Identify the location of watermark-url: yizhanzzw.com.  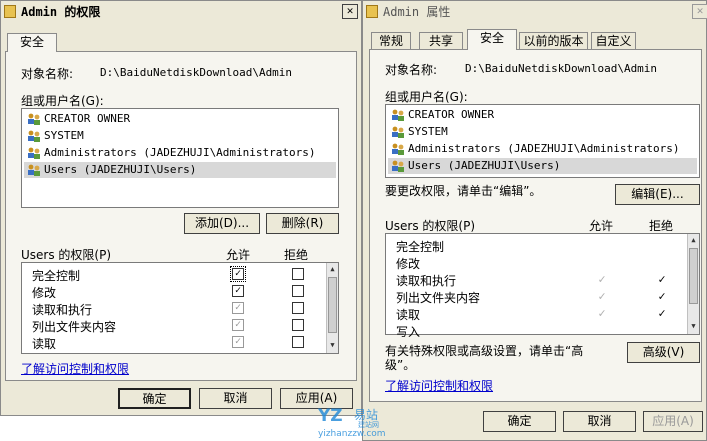
(352, 434).